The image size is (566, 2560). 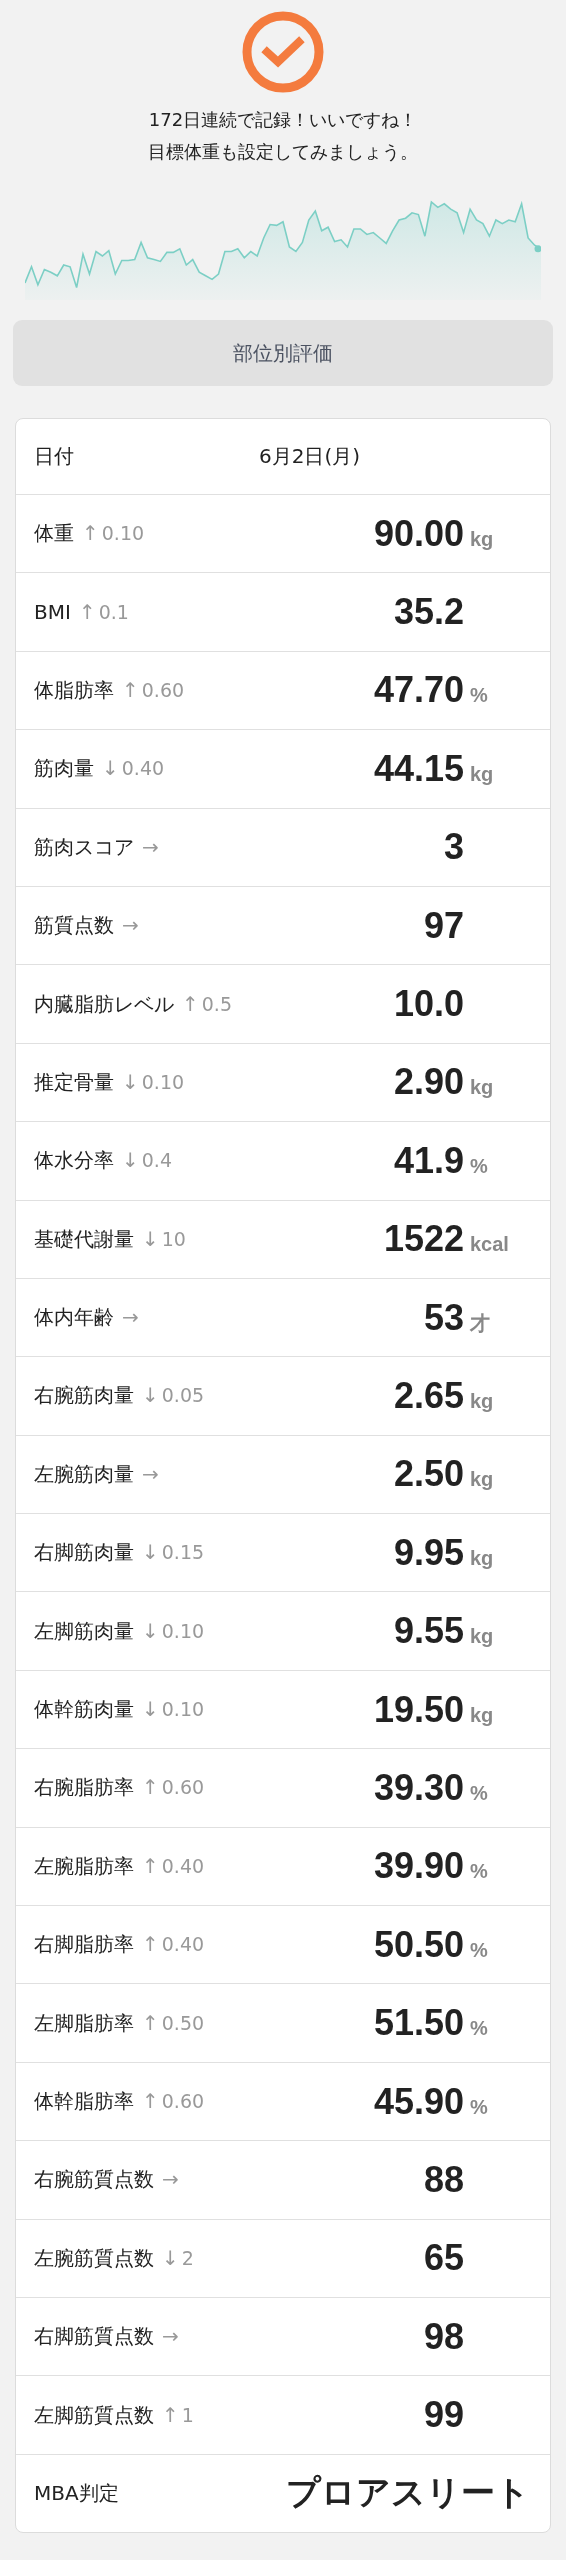 What do you see at coordinates (84, 1631) in the screenshot?
I see `row-label: 左脚筋肉量` at bounding box center [84, 1631].